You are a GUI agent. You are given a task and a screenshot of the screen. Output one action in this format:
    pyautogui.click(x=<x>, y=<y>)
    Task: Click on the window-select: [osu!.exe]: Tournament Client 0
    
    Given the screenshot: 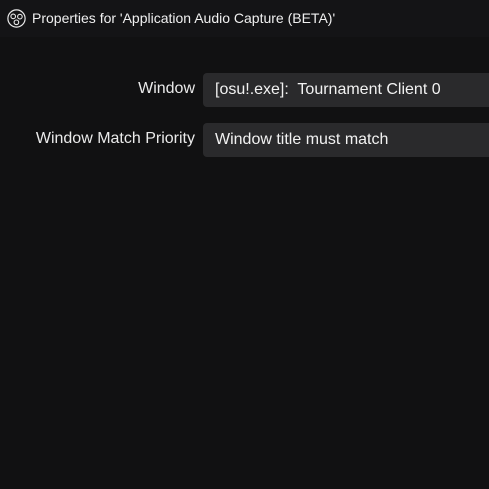 What is the action you would take?
    pyautogui.click(x=346, y=90)
    